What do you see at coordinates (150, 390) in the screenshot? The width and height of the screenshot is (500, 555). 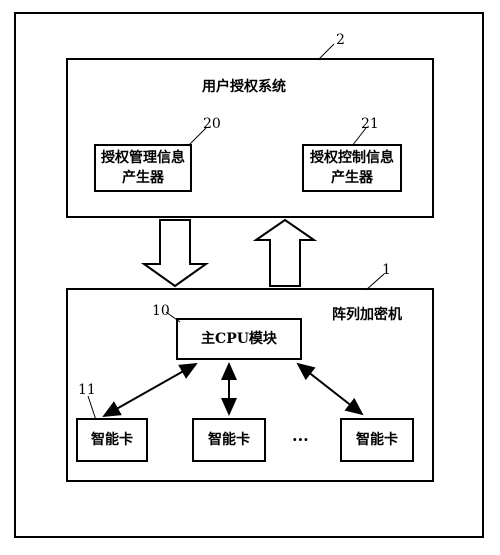 I see `cpu-card1-arrow` at bounding box center [150, 390].